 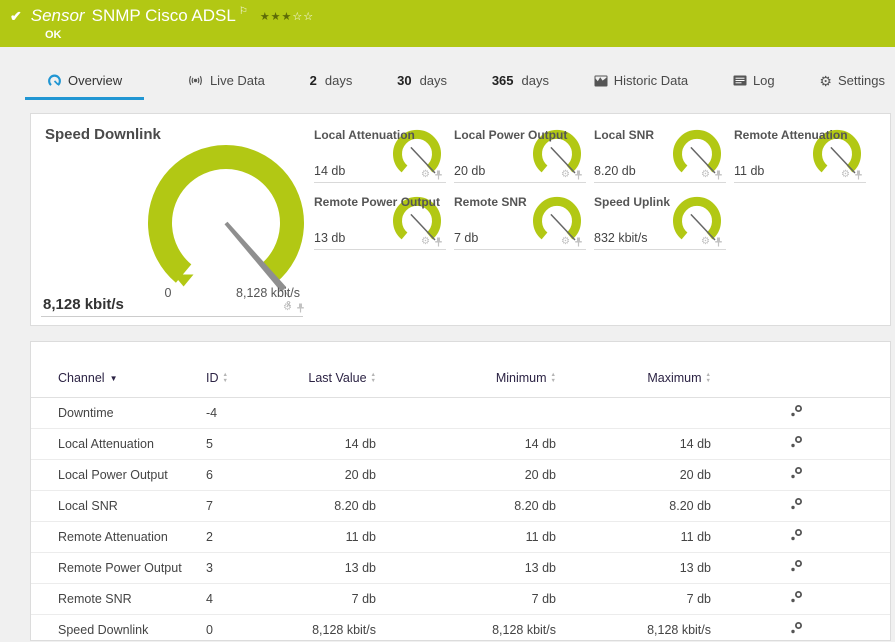 I want to click on cell-maximum: 20 db, so click(x=633, y=475).